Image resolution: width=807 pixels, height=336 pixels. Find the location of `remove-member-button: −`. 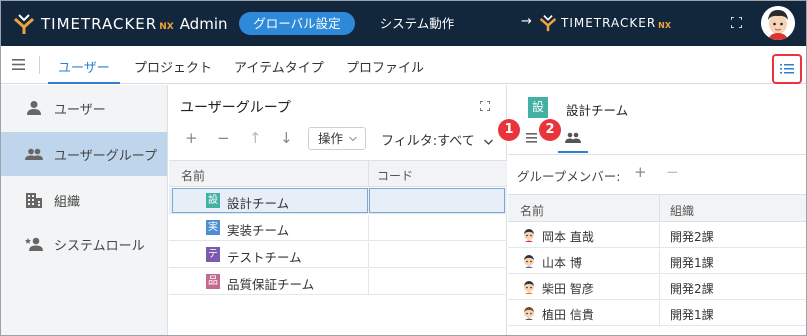

remove-member-button: − is located at coordinates (672, 172).